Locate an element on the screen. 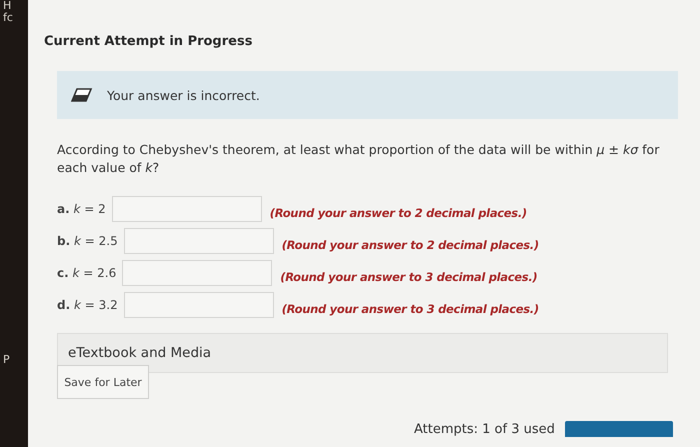 The image size is (700, 447). part-label: d. k = 3.2 is located at coordinates (87, 305).